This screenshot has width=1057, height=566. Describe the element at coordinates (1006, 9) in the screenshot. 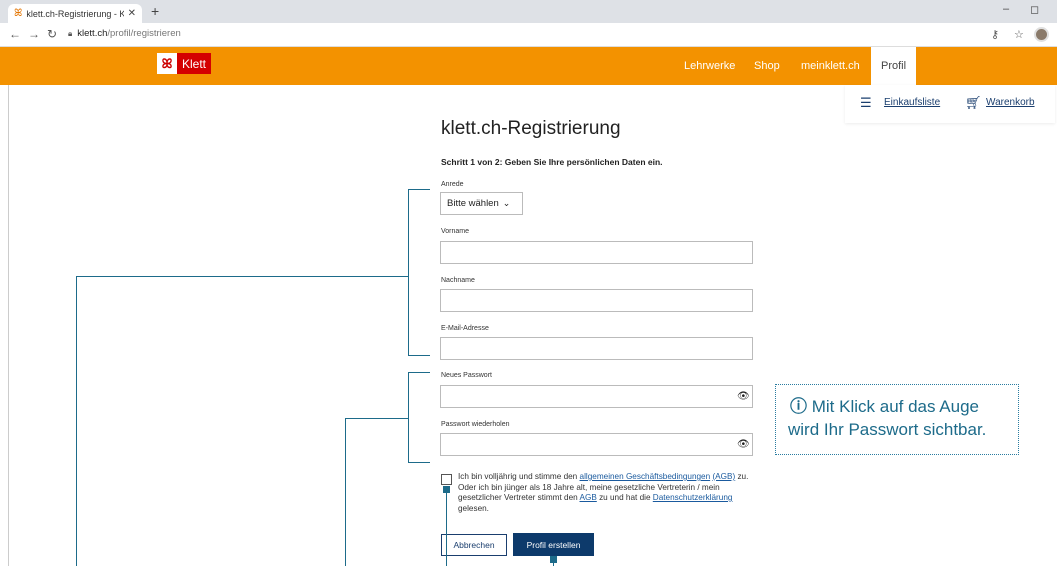

I see `minimize-button: –` at that location.